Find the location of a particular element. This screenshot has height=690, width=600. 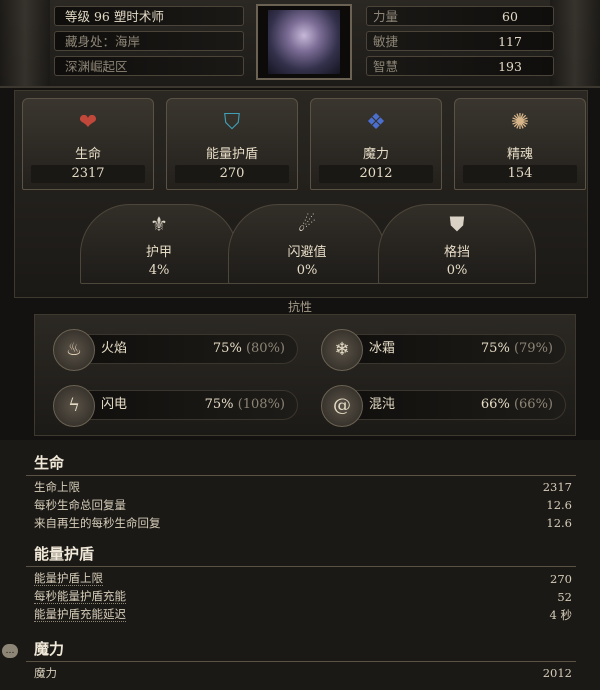

mana-icon: ❖ is located at coordinates (376, 122).